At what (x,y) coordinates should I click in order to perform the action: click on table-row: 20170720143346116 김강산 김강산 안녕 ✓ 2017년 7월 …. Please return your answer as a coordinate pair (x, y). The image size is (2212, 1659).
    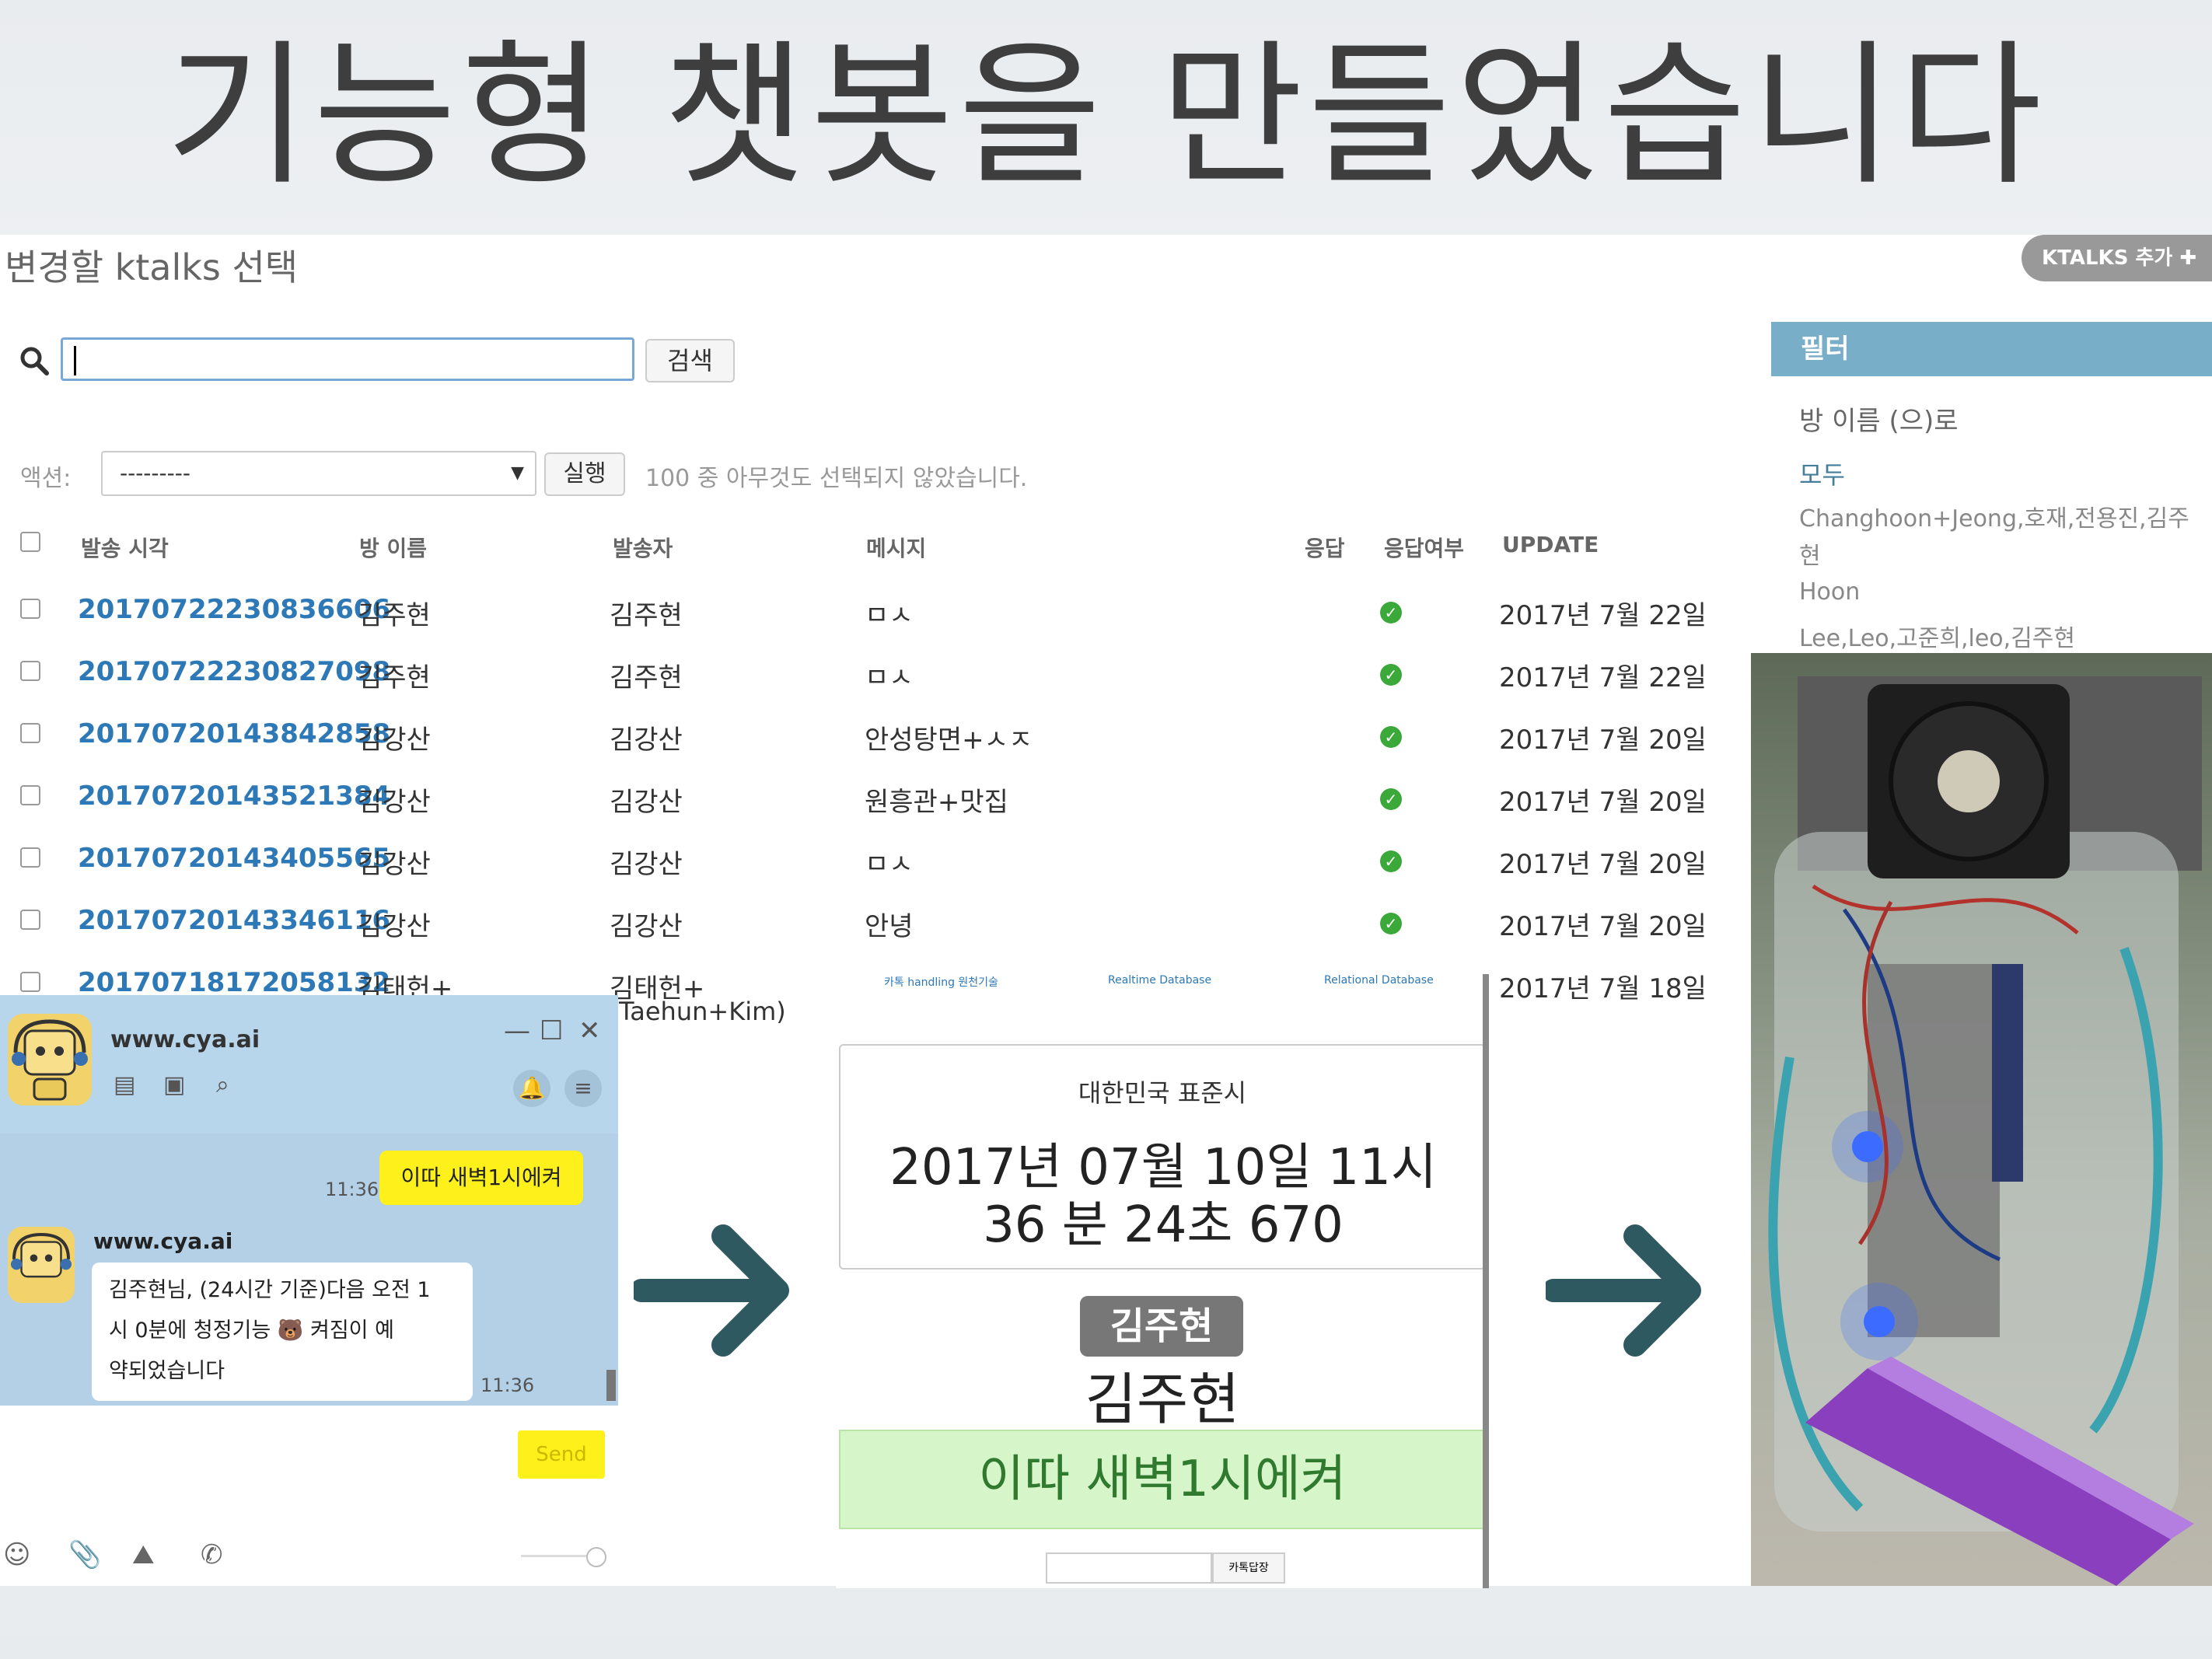
    Looking at the image, I should click on (878, 925).